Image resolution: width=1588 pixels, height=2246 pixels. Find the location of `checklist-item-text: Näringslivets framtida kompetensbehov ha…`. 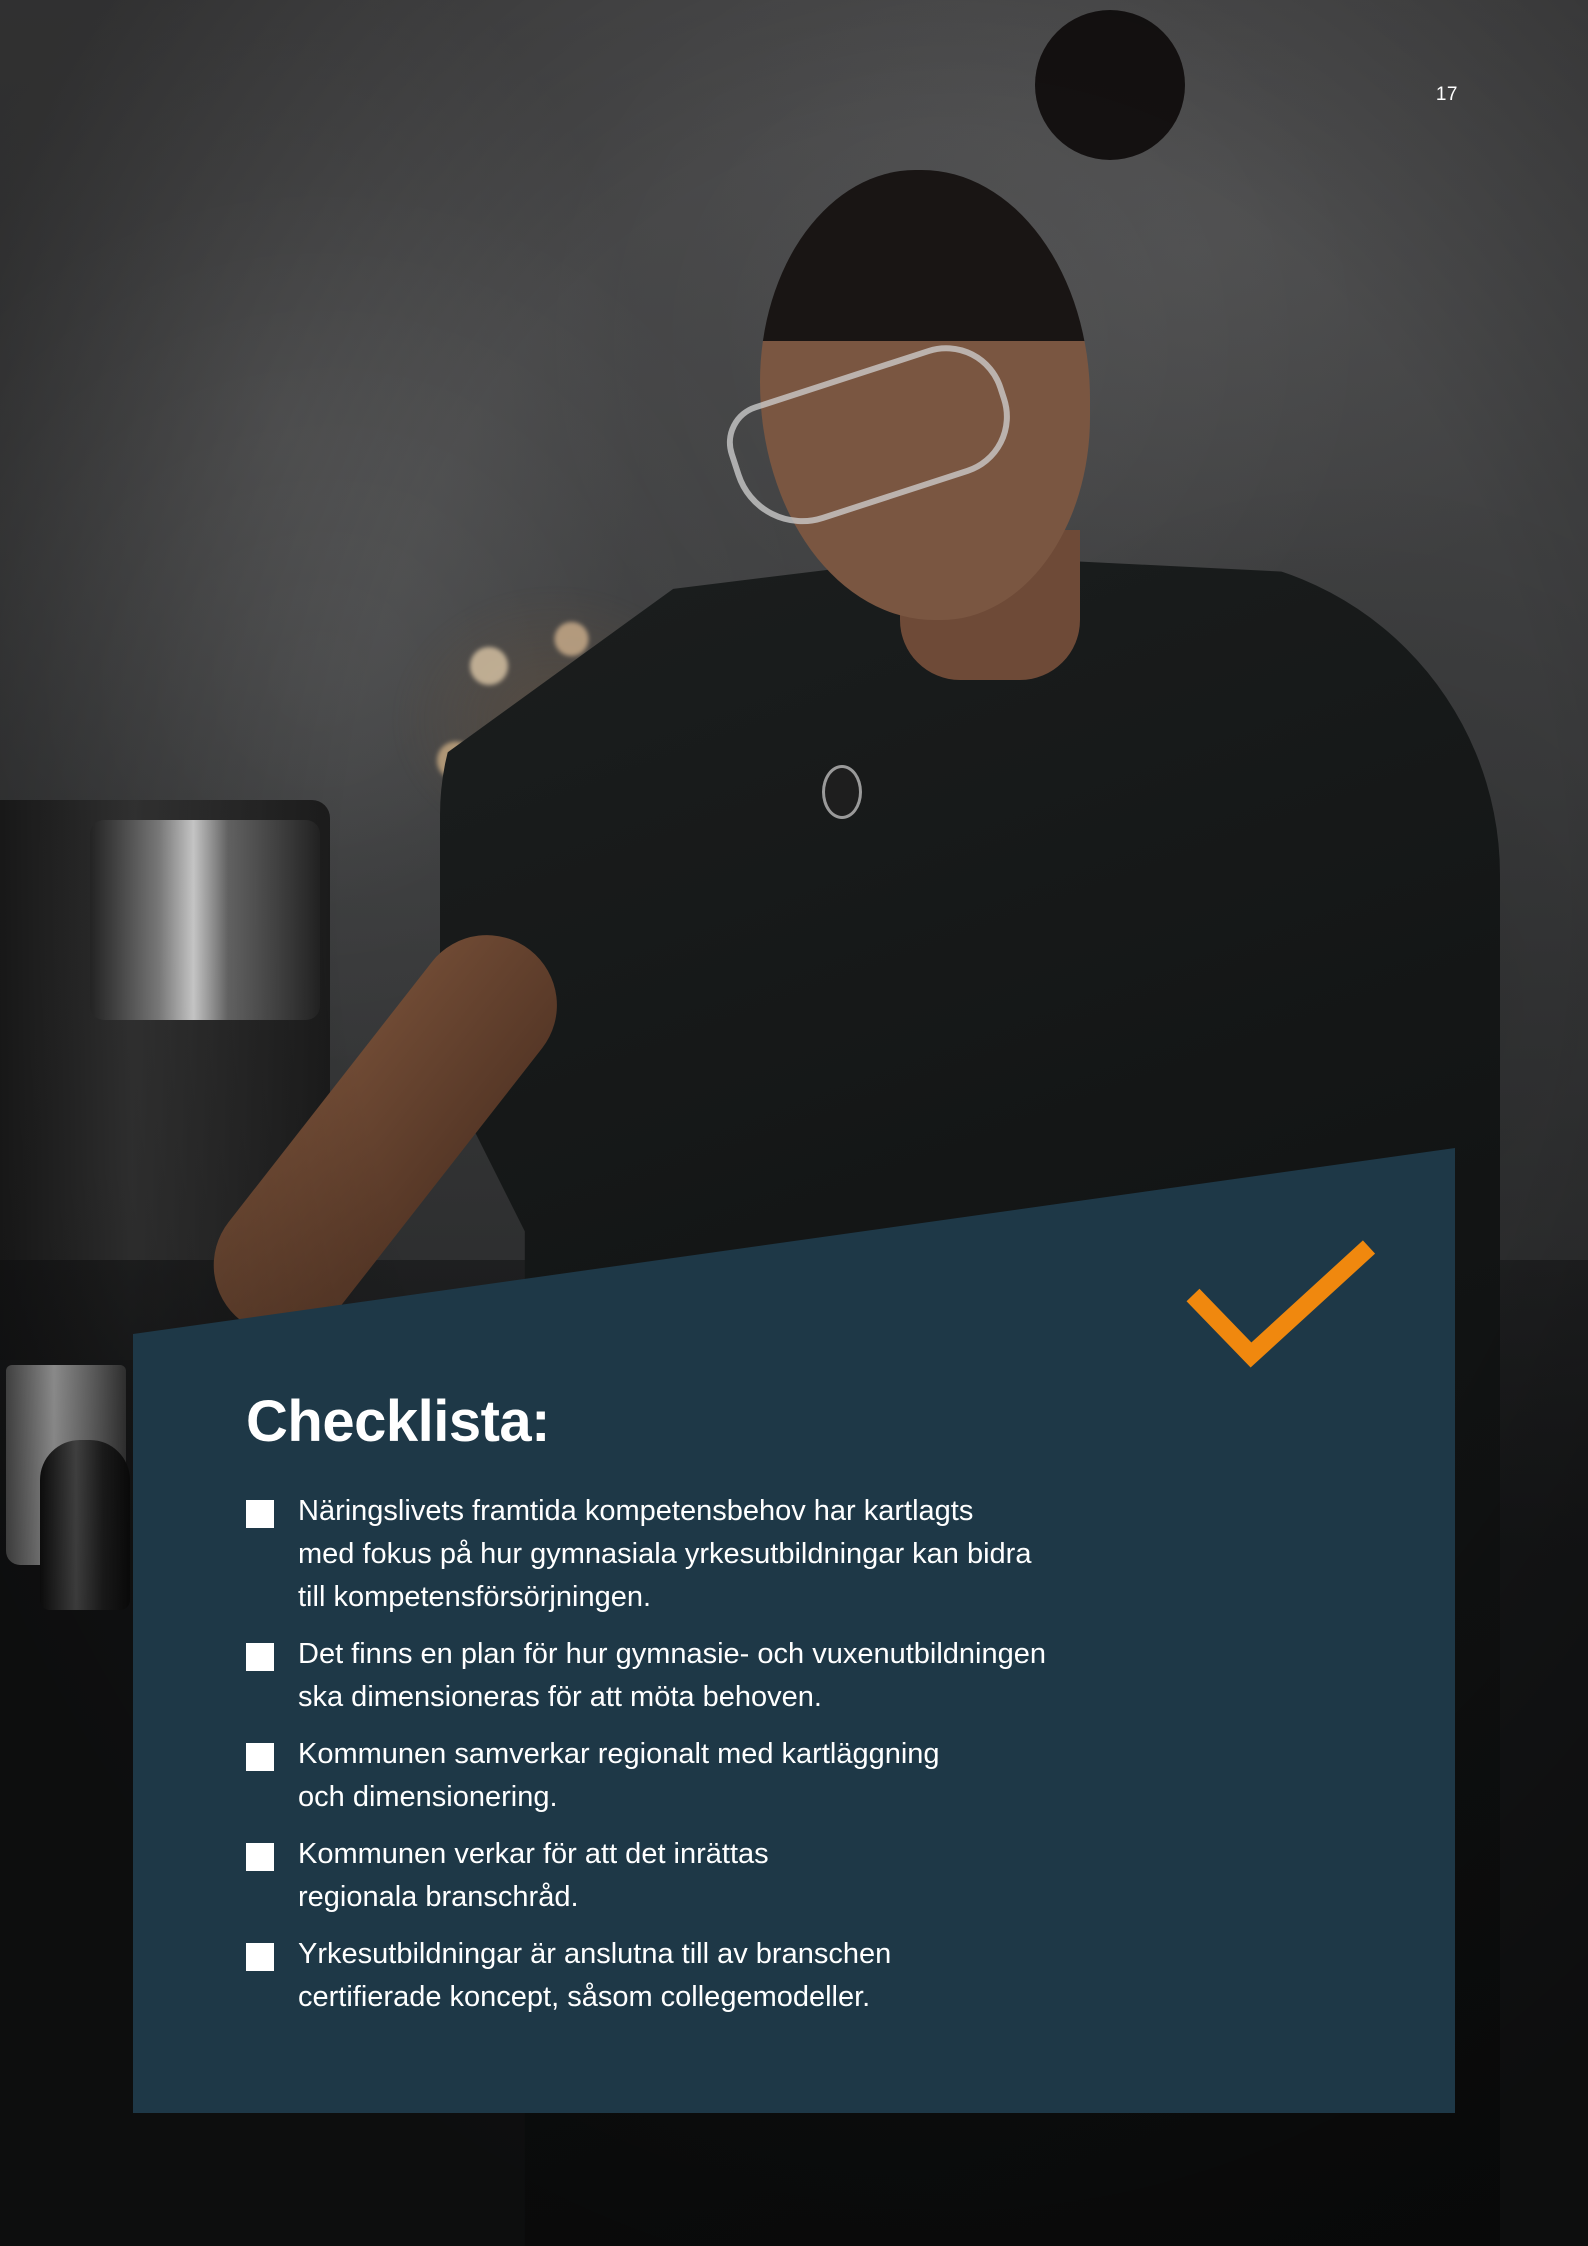

checklist-item-text: Näringslivets framtida kompetensbehov ha… is located at coordinates (665, 1553).